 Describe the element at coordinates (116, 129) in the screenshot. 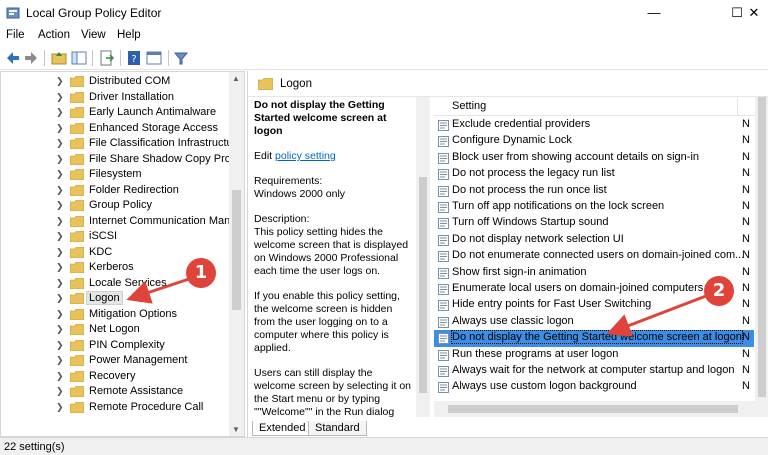

I see `tree-item: ❯ Enhanced Storage Access` at that location.